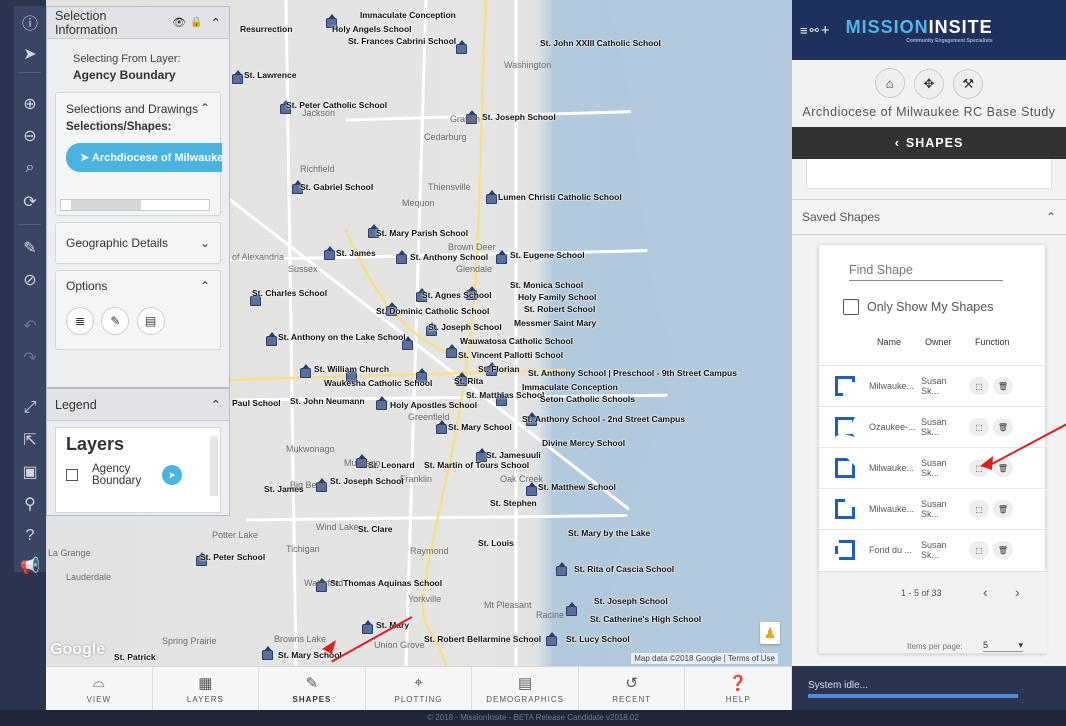 The height and width of the screenshot is (726, 1066). Describe the element at coordinates (889, 83) in the screenshot. I see `home-icon: ⌂` at that location.